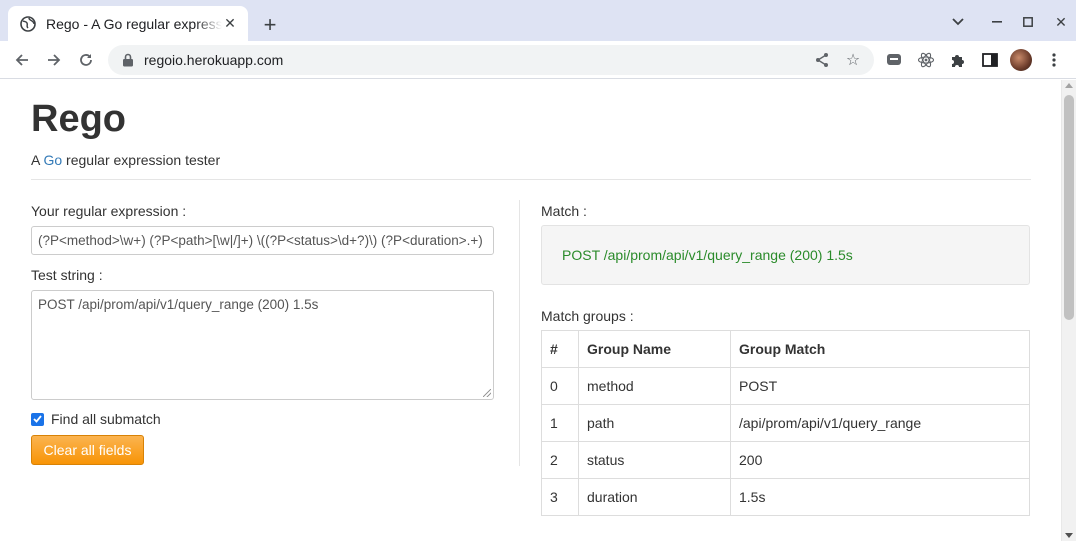  What do you see at coordinates (654, 386) in the screenshot?
I see `group-name: method` at bounding box center [654, 386].